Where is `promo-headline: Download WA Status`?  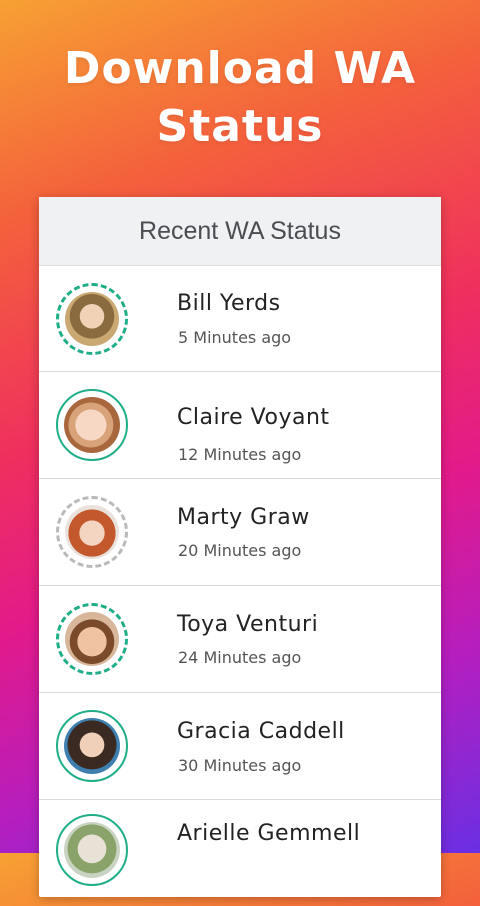 promo-headline: Download WA Status is located at coordinates (240, 98).